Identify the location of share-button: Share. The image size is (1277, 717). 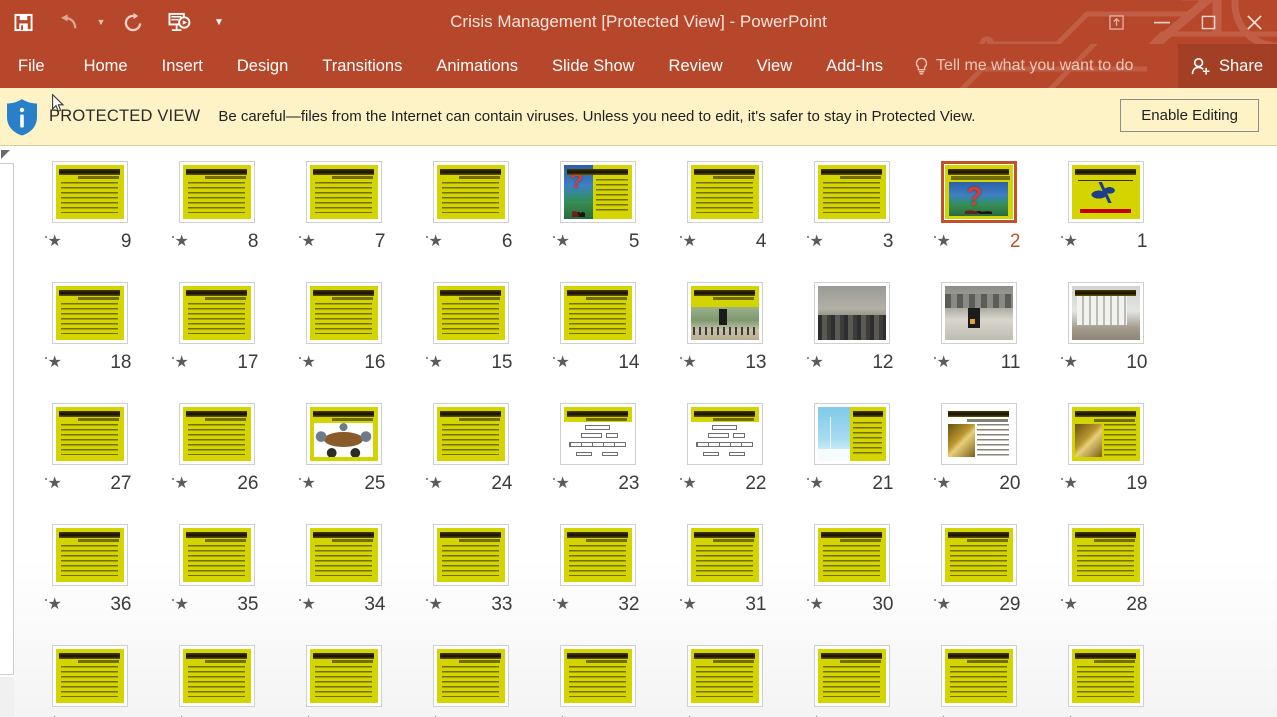
(1227, 66).